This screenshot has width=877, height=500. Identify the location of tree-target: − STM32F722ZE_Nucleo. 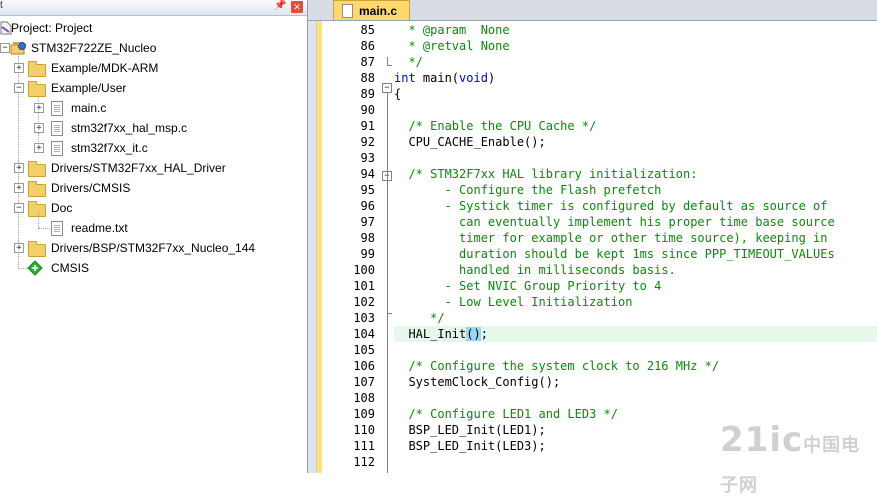
(150, 48).